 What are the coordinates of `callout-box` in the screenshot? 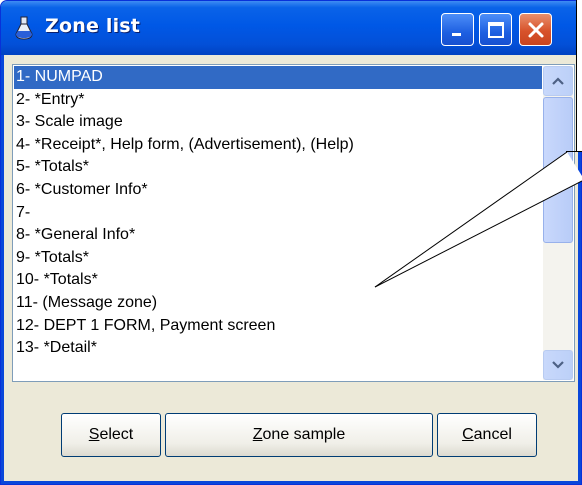 It's located at (579, 76).